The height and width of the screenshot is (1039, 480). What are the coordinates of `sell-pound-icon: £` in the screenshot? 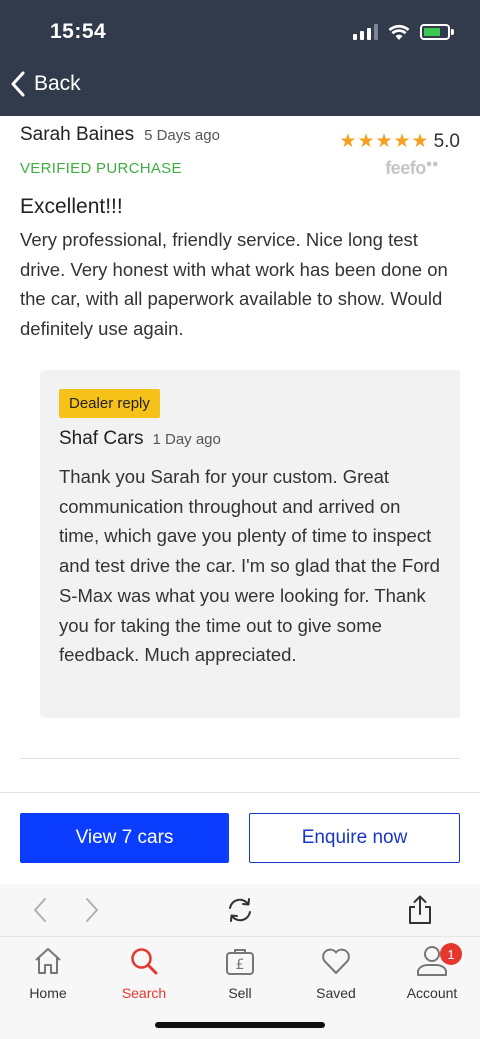 It's located at (240, 961).